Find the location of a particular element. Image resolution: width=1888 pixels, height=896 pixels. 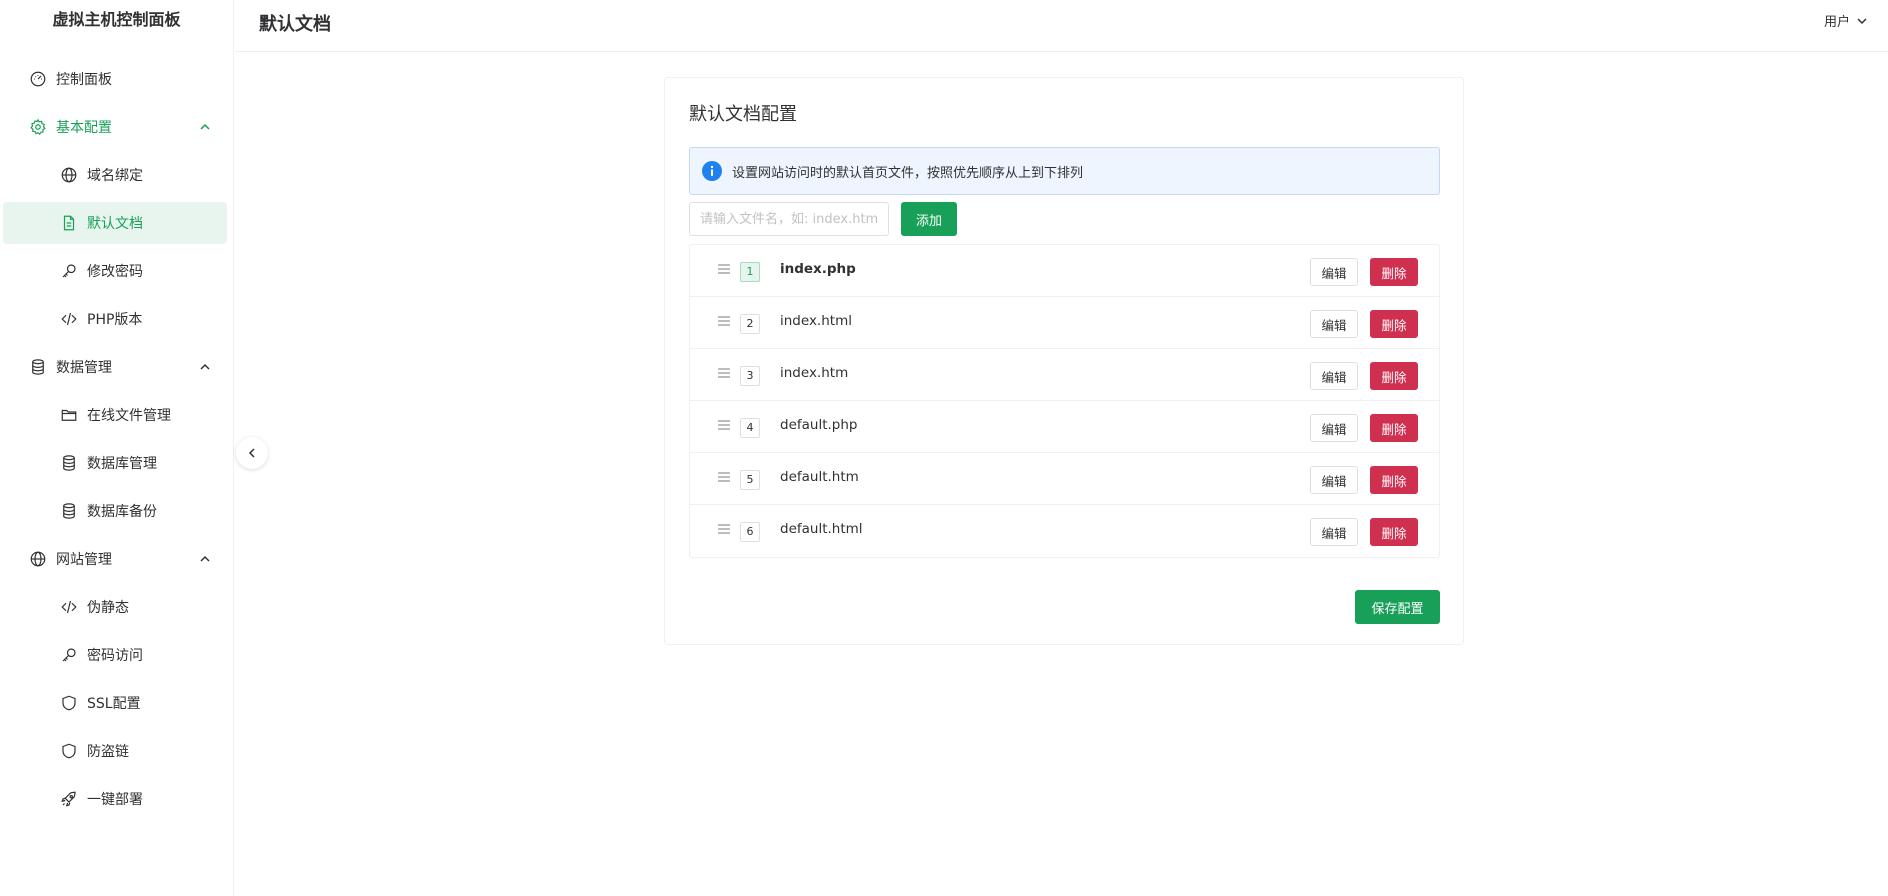

sidebar-item-rewrite: 伪静态 is located at coordinates (115, 607).